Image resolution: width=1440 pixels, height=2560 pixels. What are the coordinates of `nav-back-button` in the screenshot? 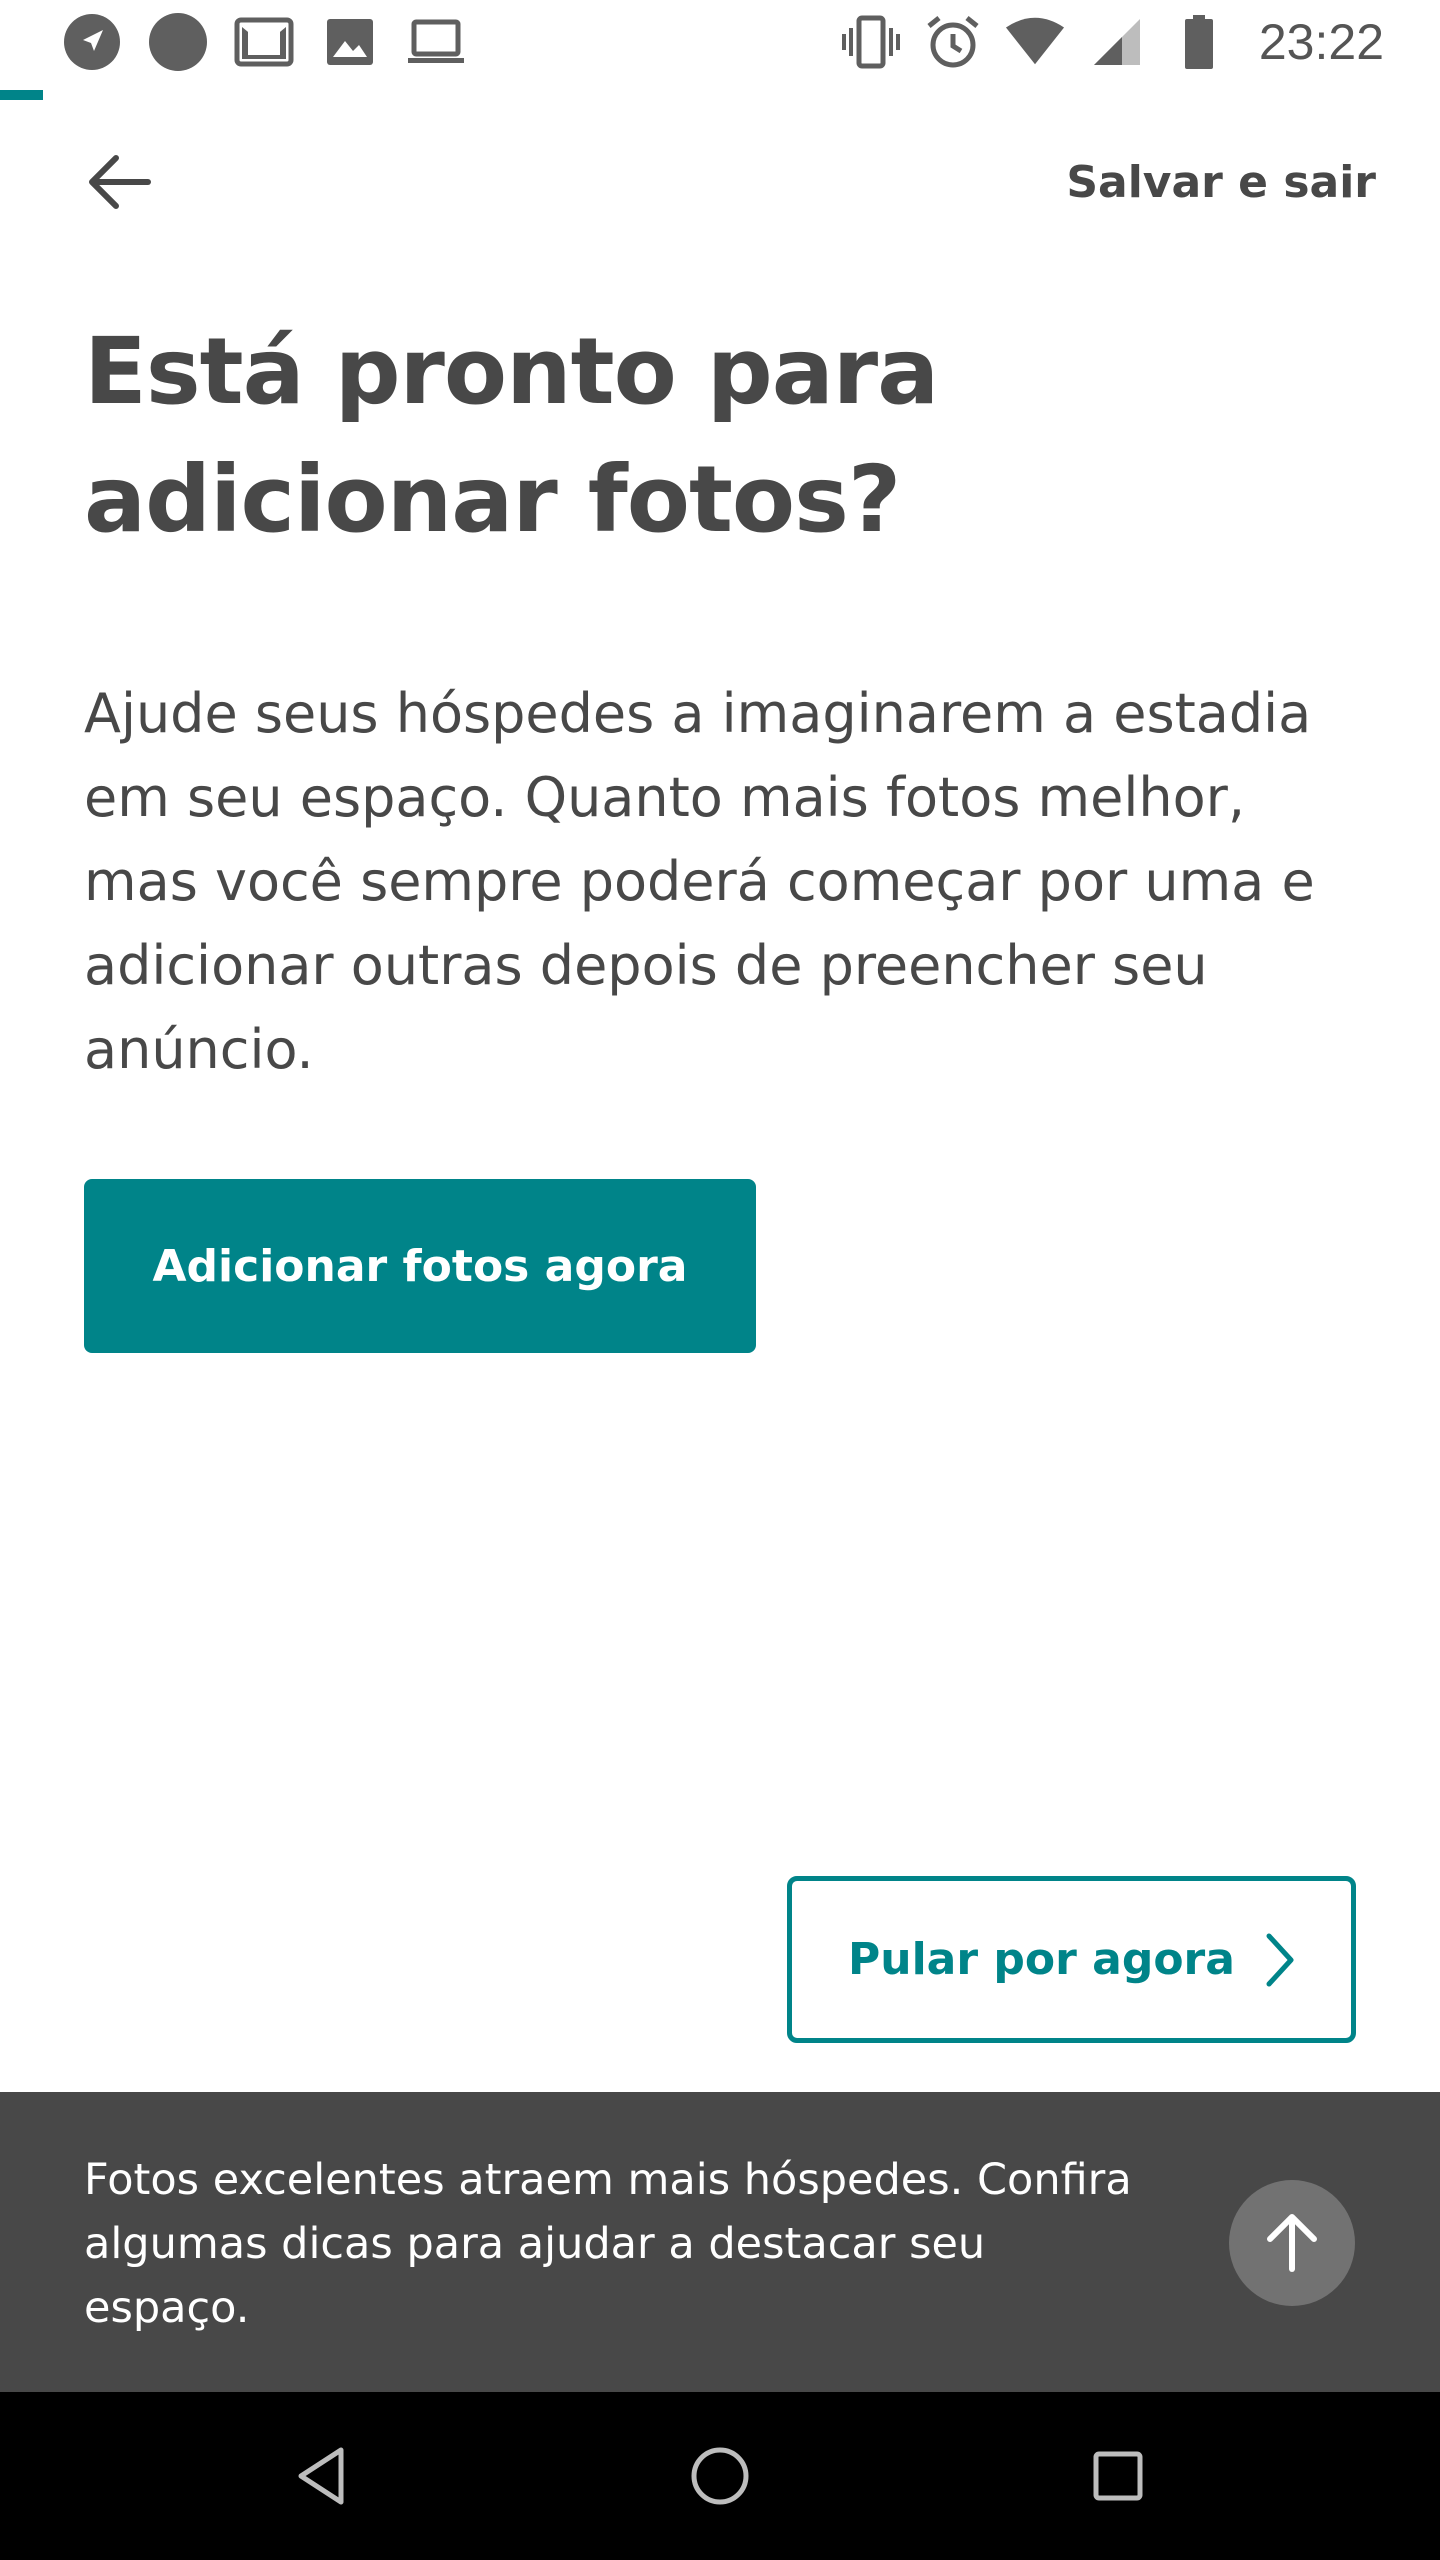 It's located at (321, 2476).